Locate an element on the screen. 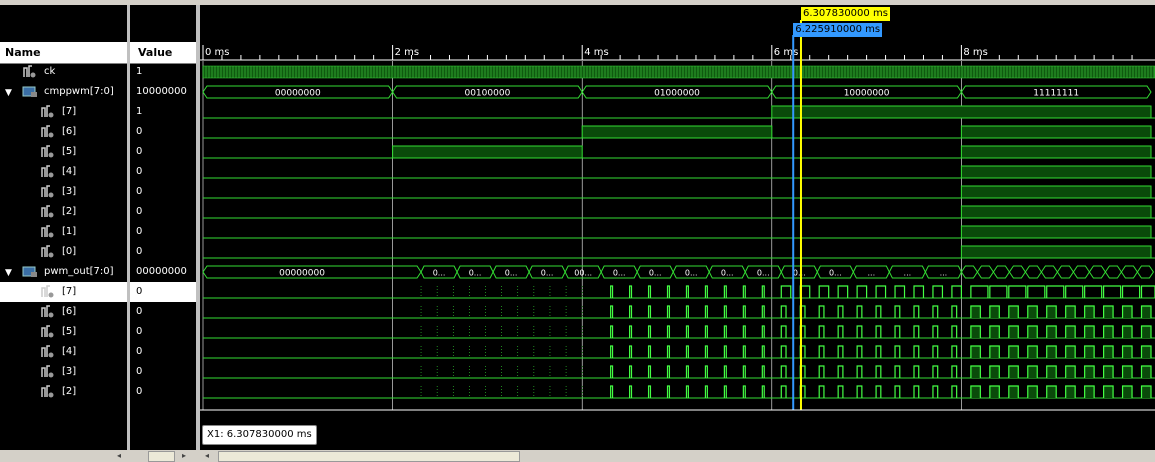 The width and height of the screenshot is (1155, 462). horizontal-scrollbar: ◂ ▸ ◂ is located at coordinates (577, 456).